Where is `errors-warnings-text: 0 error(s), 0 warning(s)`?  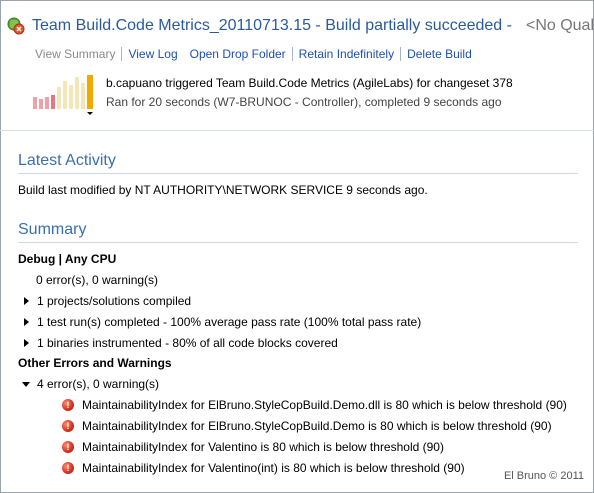 errors-warnings-text: 0 error(s), 0 warning(s) is located at coordinates (97, 280).